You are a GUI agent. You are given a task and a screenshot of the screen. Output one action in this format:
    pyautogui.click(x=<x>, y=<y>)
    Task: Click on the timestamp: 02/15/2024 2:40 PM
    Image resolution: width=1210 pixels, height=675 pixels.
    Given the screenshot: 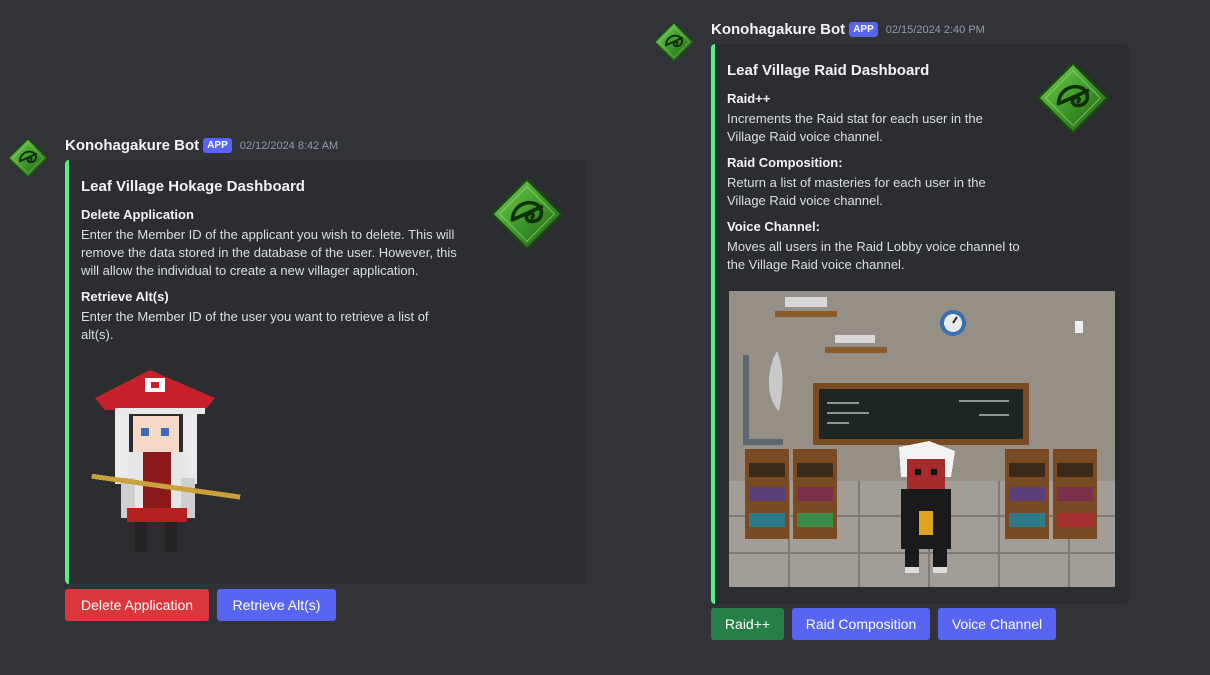 What is the action you would take?
    pyautogui.click(x=935, y=29)
    